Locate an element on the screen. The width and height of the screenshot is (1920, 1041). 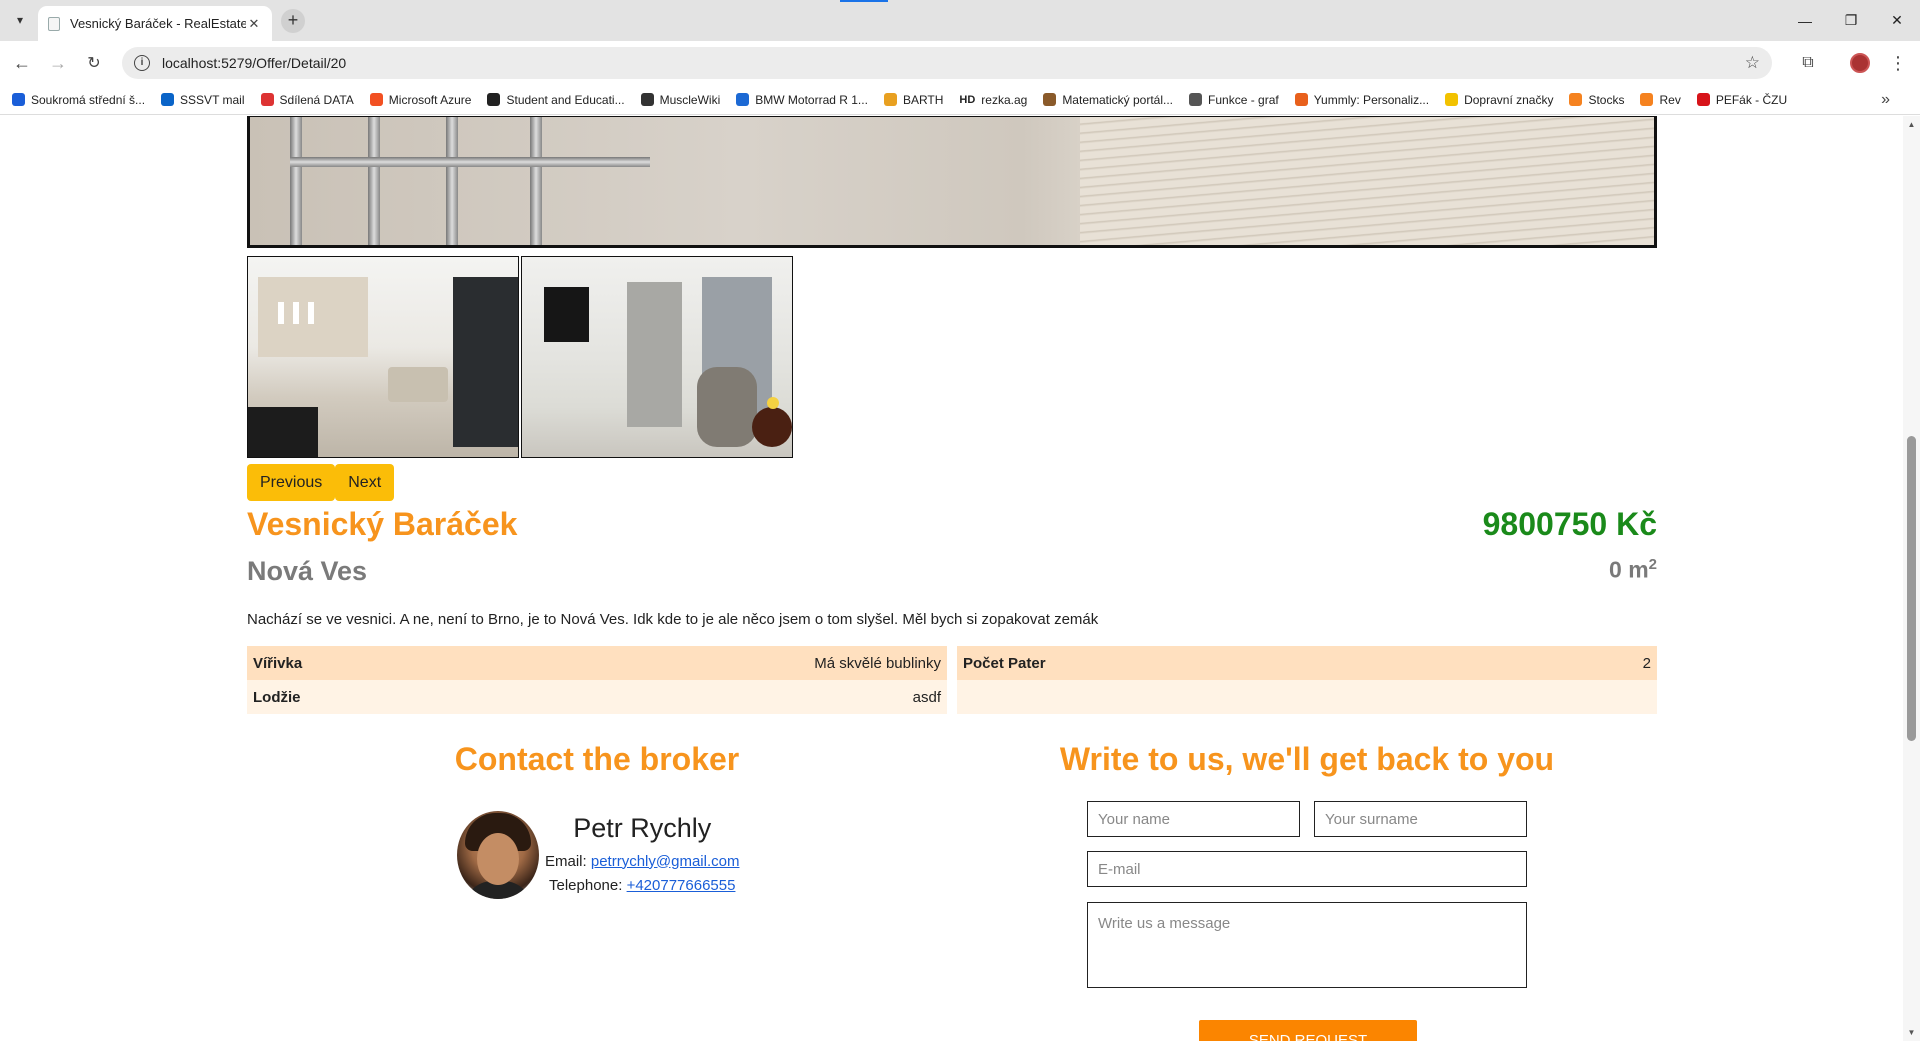
minimize-button: — is located at coordinates (1805, 20).